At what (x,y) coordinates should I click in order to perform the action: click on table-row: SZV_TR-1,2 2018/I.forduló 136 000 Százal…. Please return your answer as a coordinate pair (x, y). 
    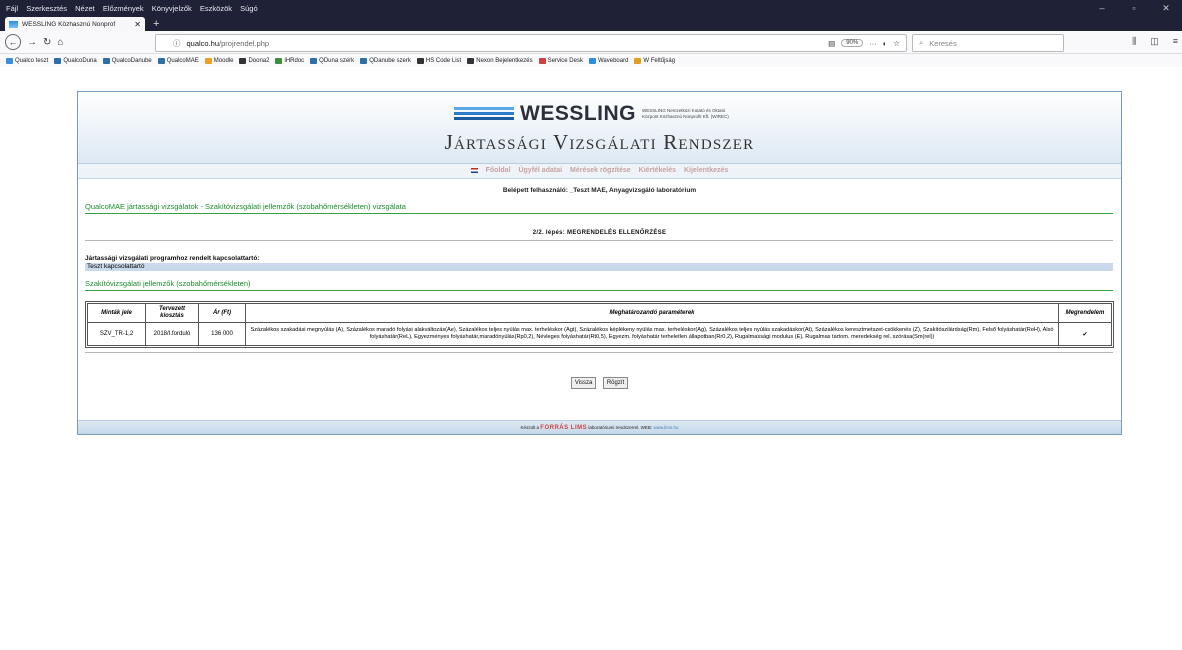
    Looking at the image, I should click on (599, 334).